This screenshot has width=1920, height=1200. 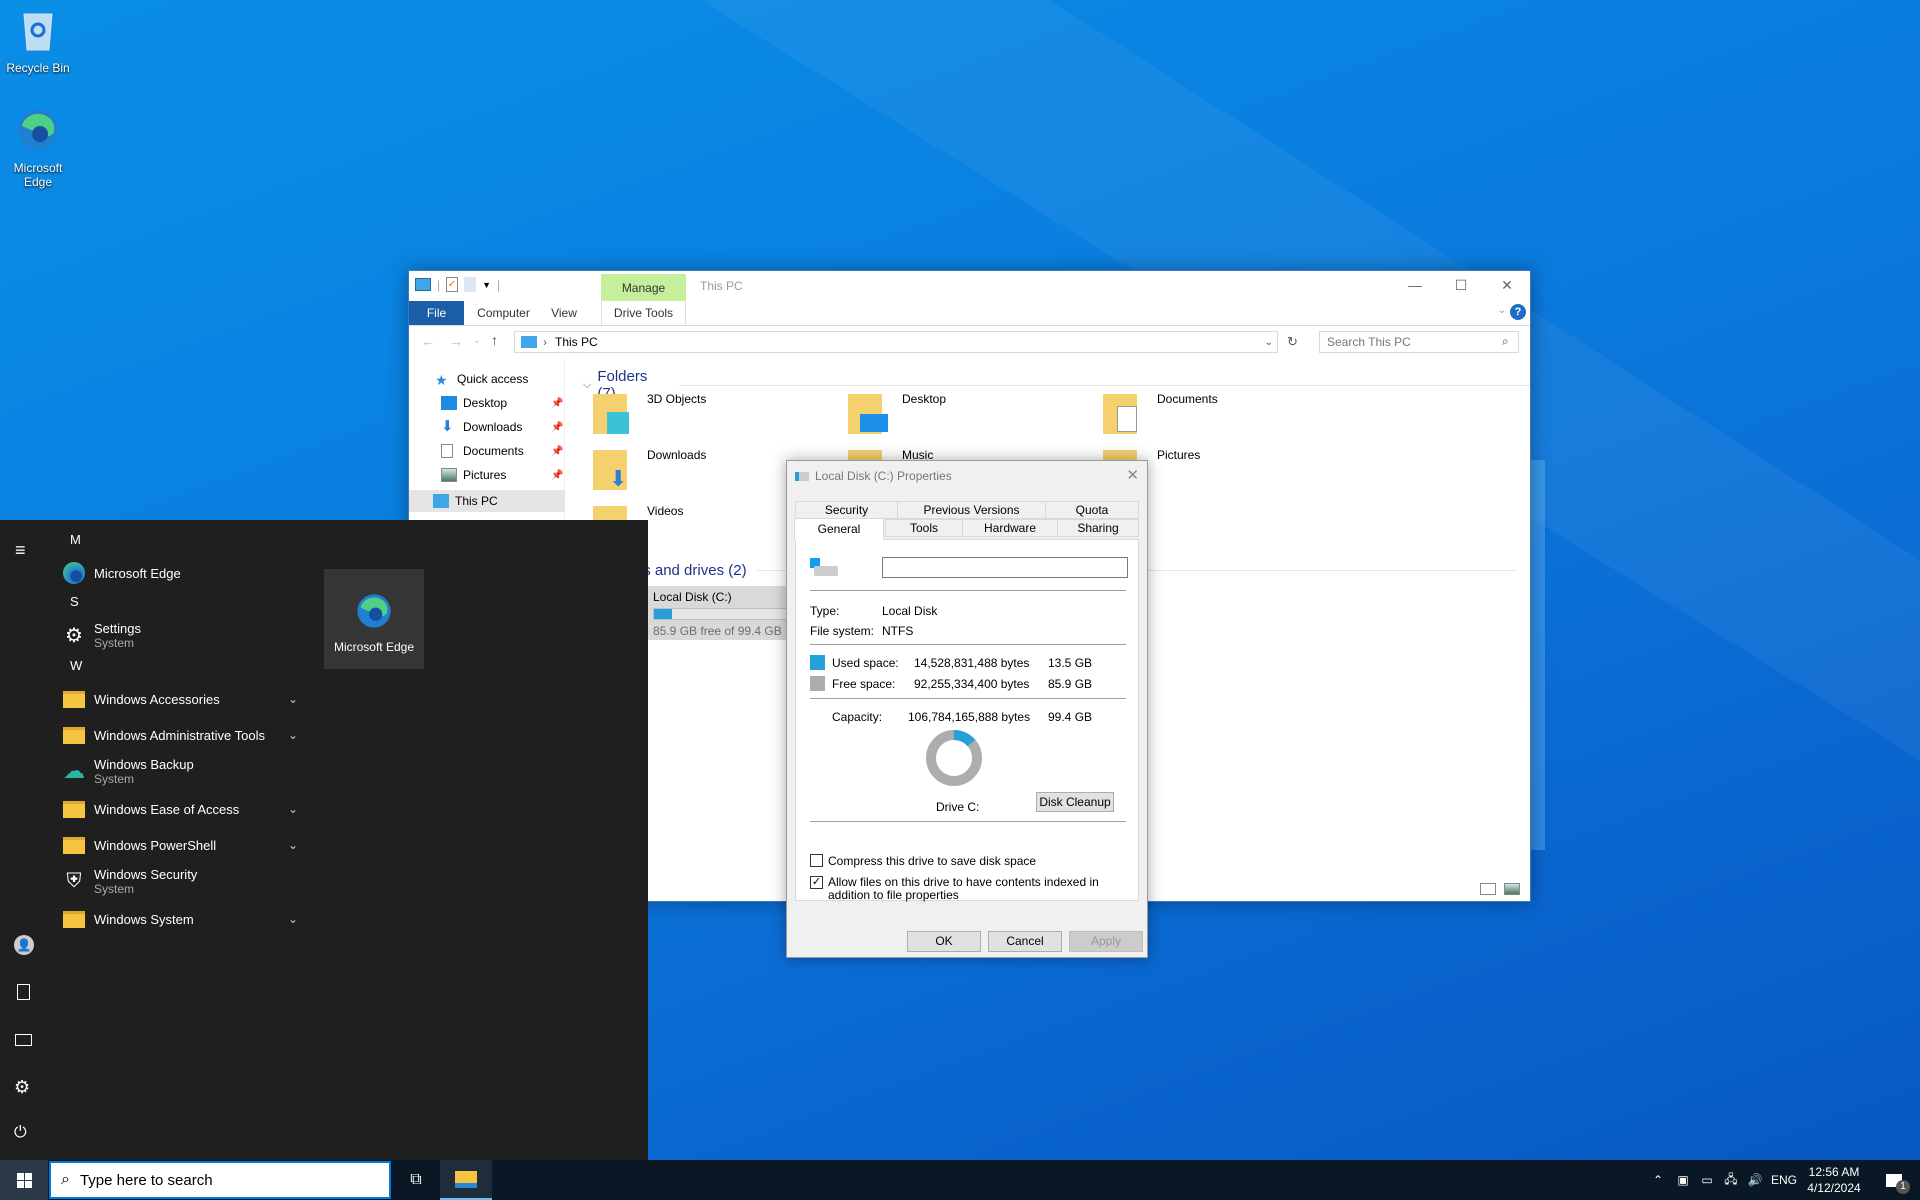 What do you see at coordinates (1512, 889) in the screenshot?
I see `large-icons-view-icon` at bounding box center [1512, 889].